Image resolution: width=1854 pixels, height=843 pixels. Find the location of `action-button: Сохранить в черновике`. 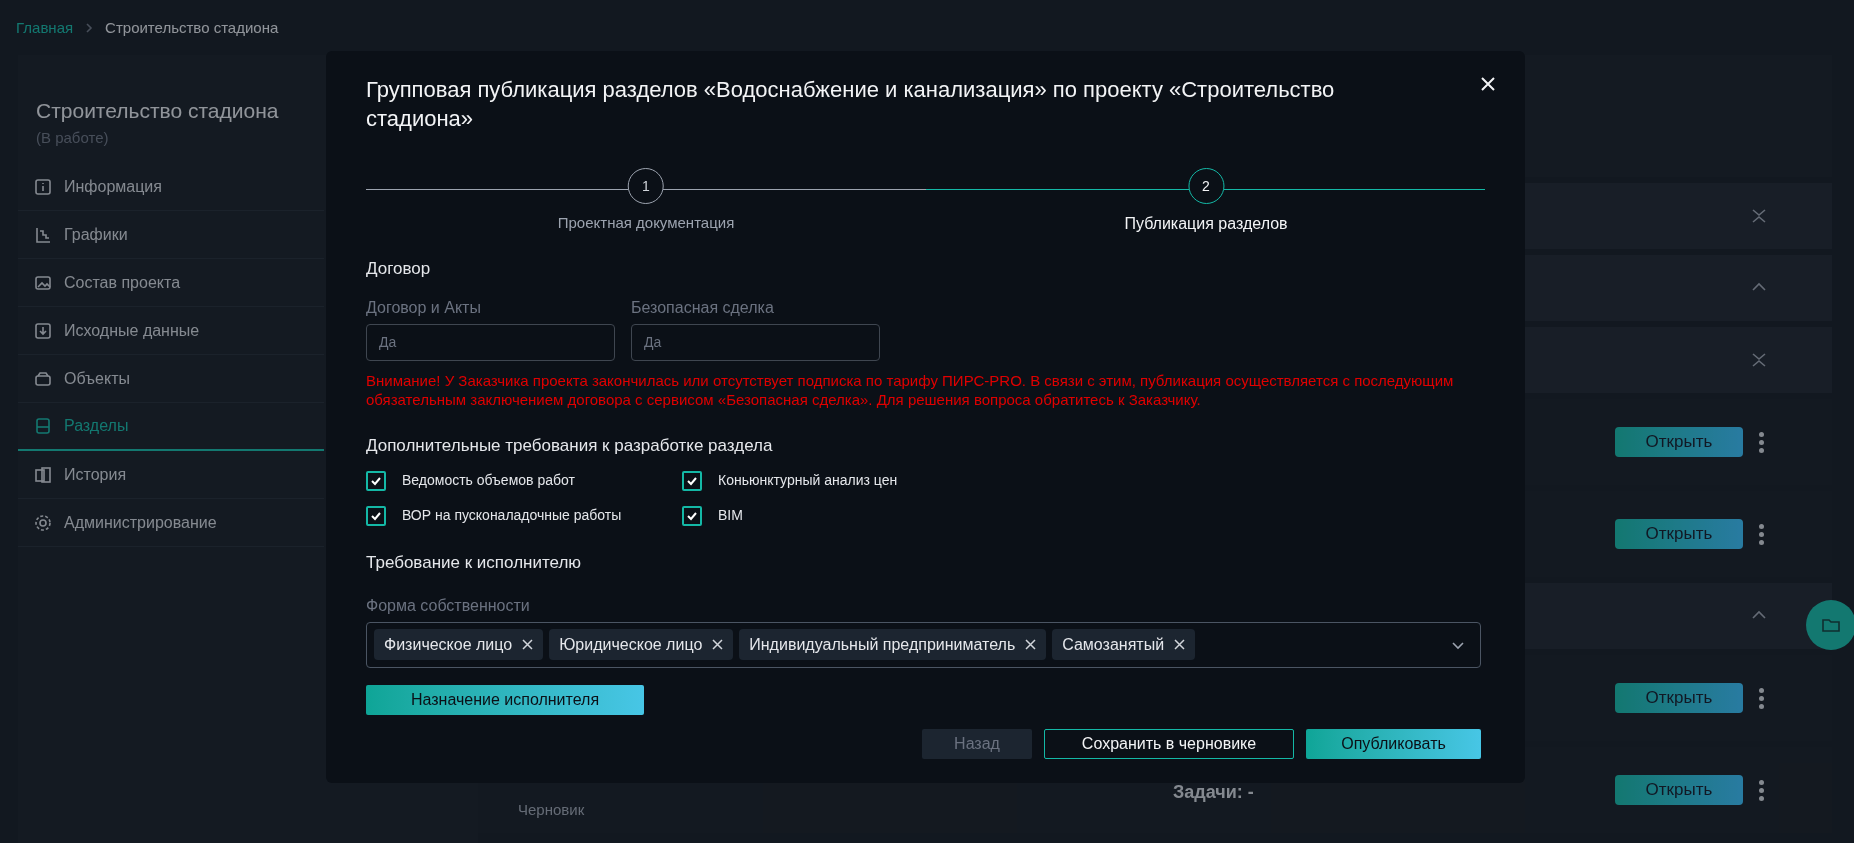

action-button: Сохранить в черновике is located at coordinates (1169, 743).